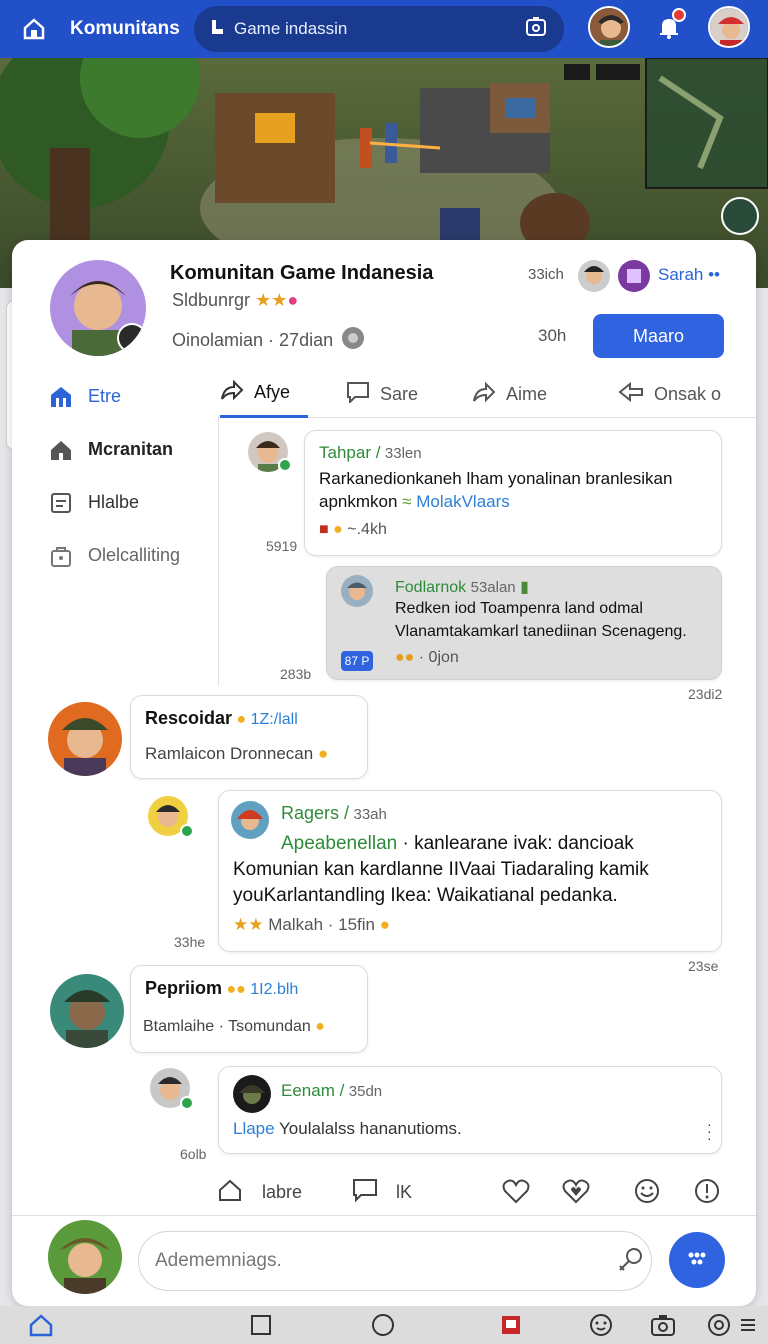  What do you see at coordinates (115, 449) in the screenshot?
I see `sidebar-item-mcranitan: Mcranitan` at bounding box center [115, 449].